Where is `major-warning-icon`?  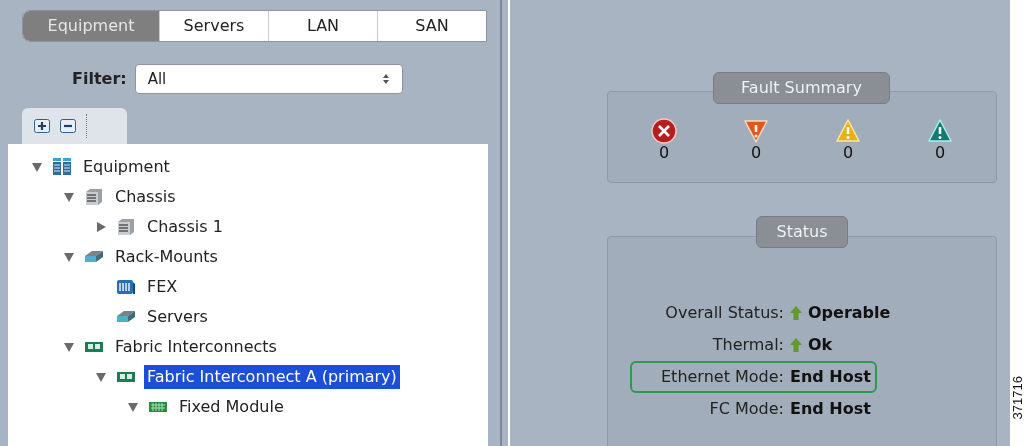
major-warning-icon is located at coordinates (756, 131).